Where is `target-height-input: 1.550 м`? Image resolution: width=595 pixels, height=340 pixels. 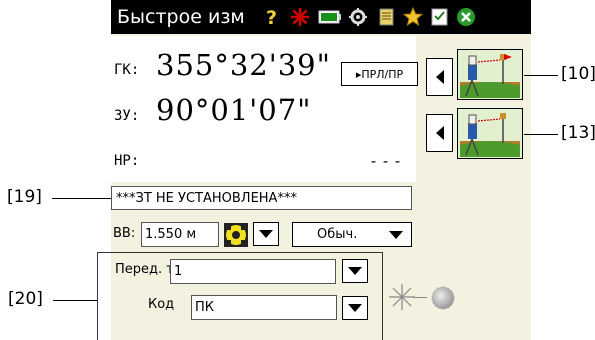 target-height-input: 1.550 м is located at coordinates (180, 234).